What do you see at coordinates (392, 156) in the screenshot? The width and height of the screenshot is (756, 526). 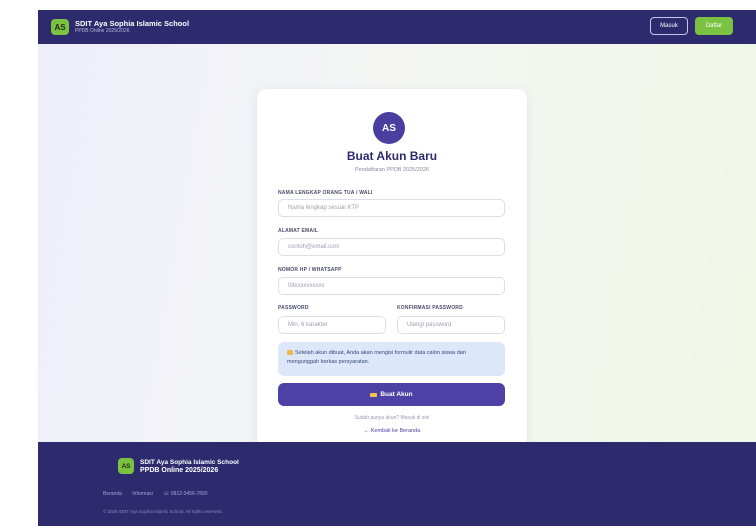 I see `page-title: Buat Akun Baru` at bounding box center [392, 156].